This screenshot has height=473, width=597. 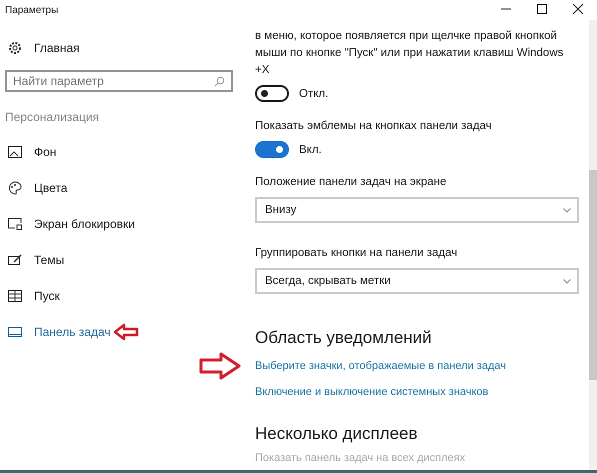 I want to click on search-icon, so click(x=219, y=81).